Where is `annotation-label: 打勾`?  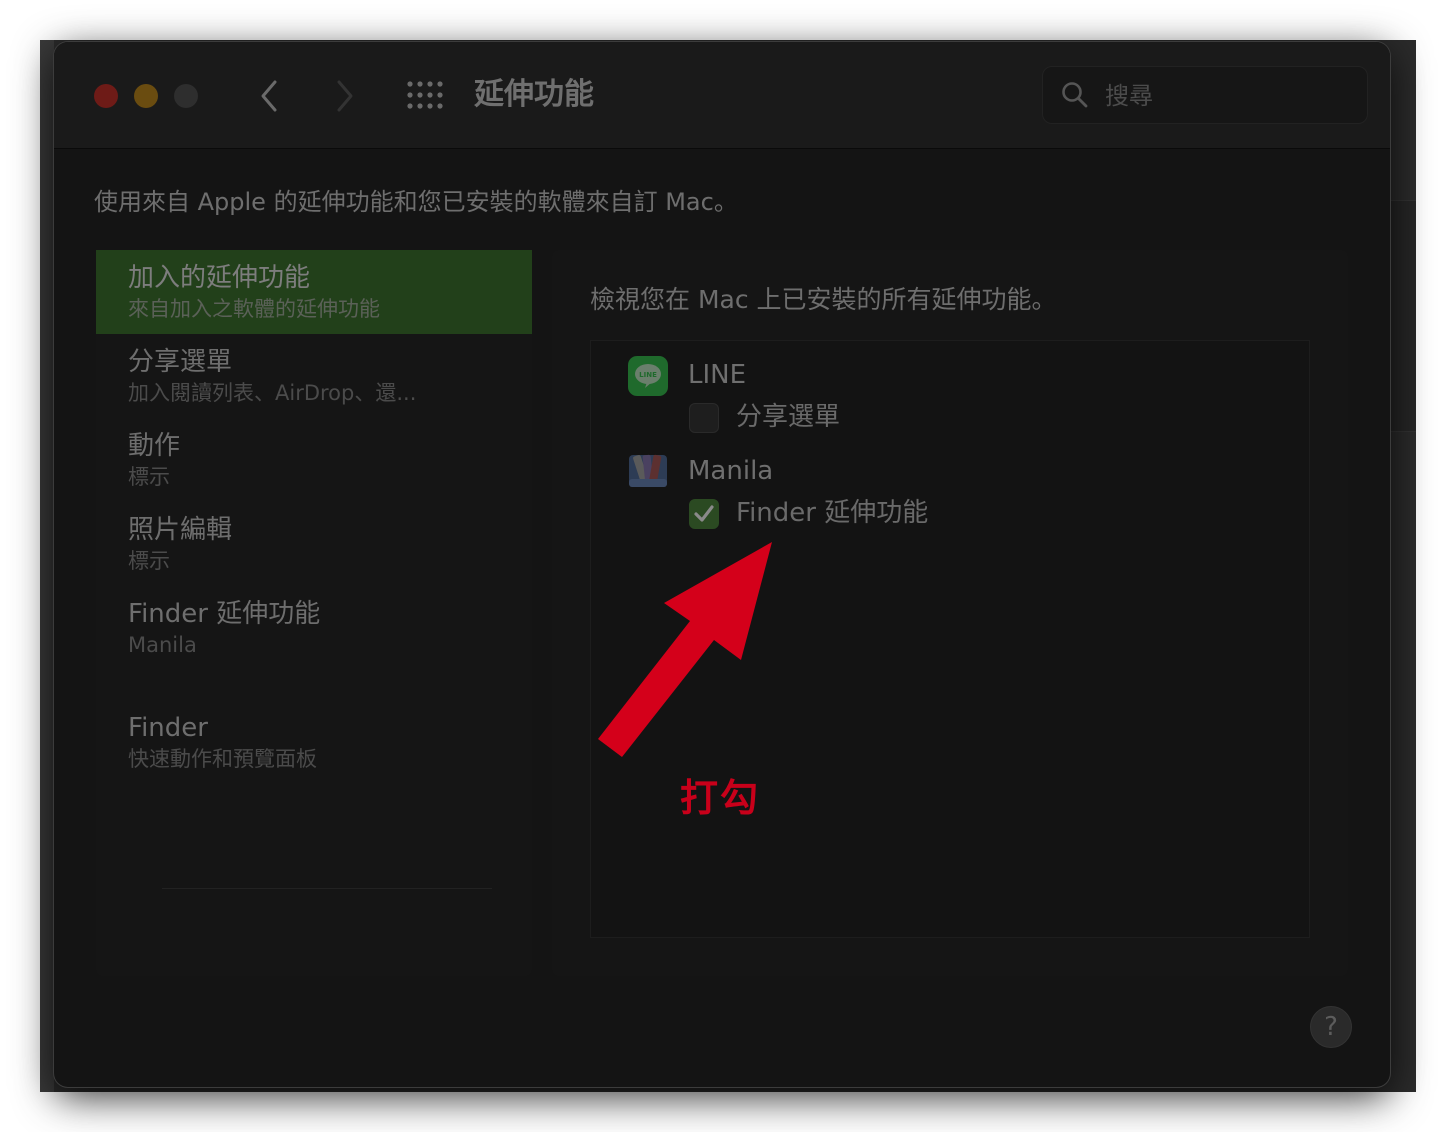
annotation-label: 打勾 is located at coordinates (720, 798).